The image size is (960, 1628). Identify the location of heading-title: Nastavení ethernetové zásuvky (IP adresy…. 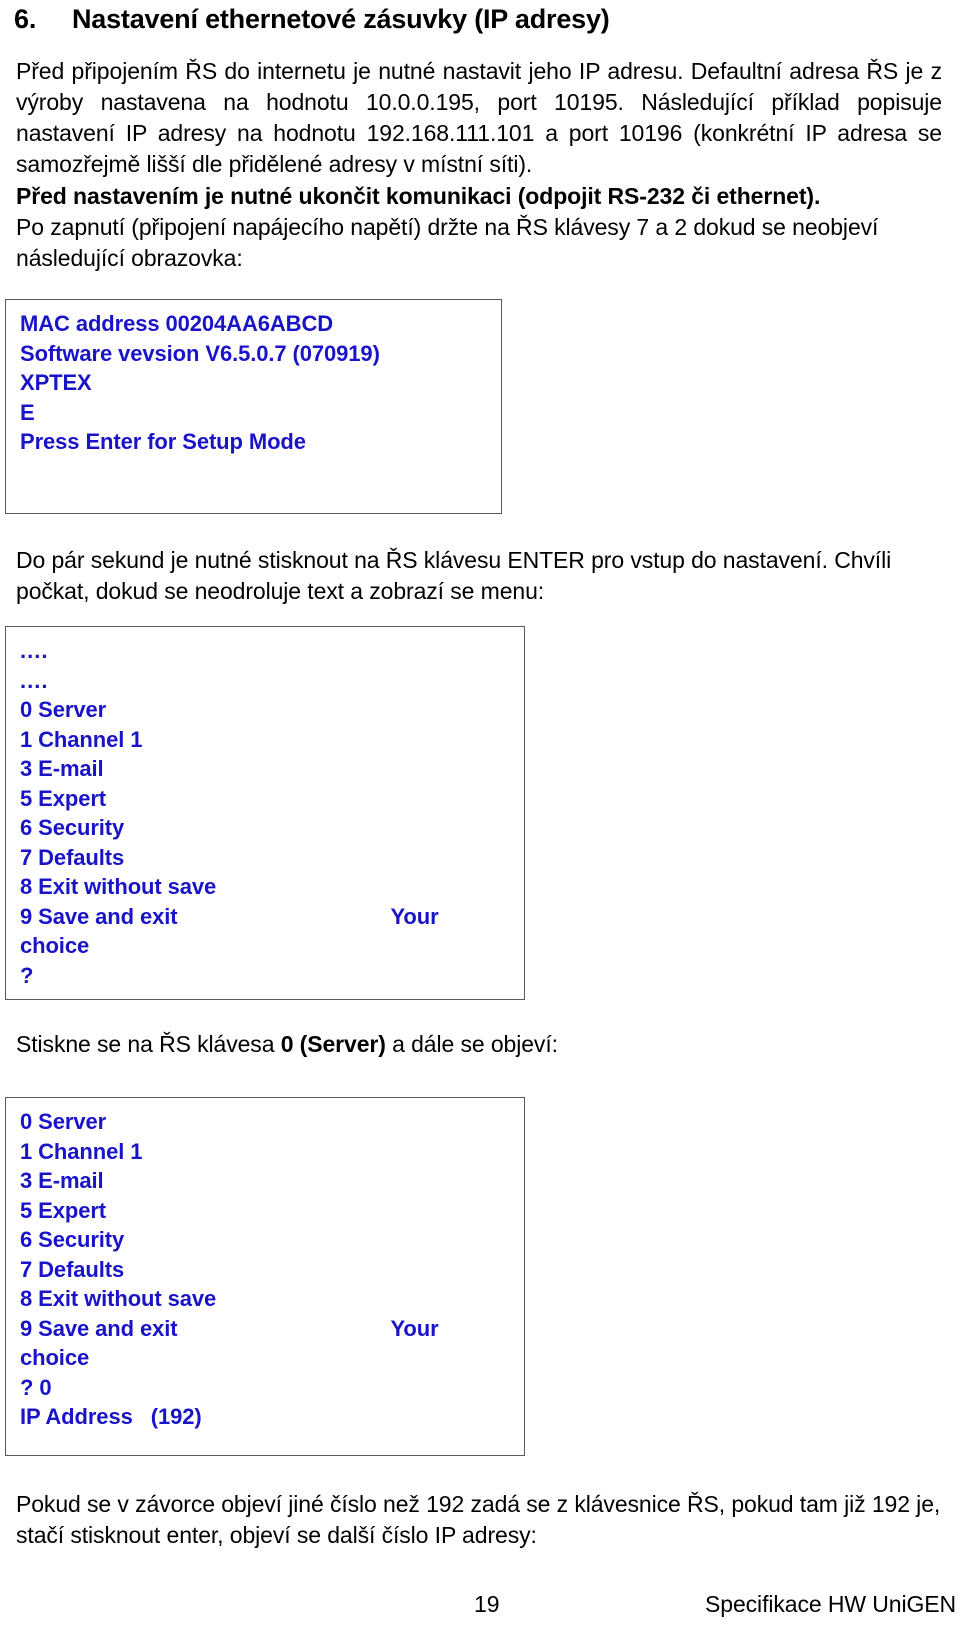
(341, 19).